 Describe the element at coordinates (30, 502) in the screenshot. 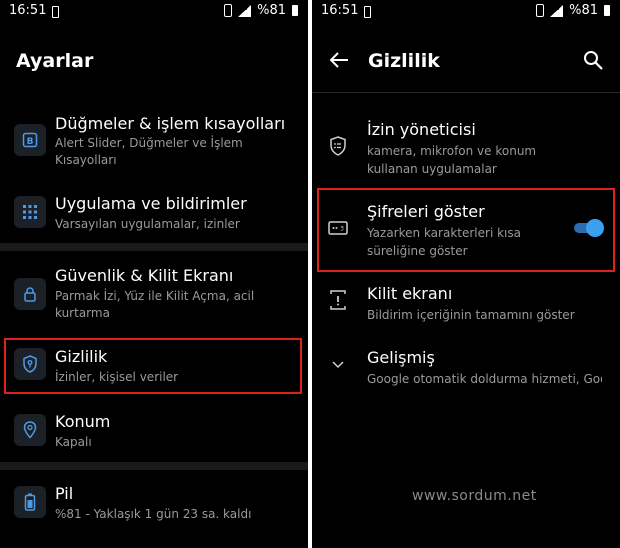

I see `battery-icon` at that location.